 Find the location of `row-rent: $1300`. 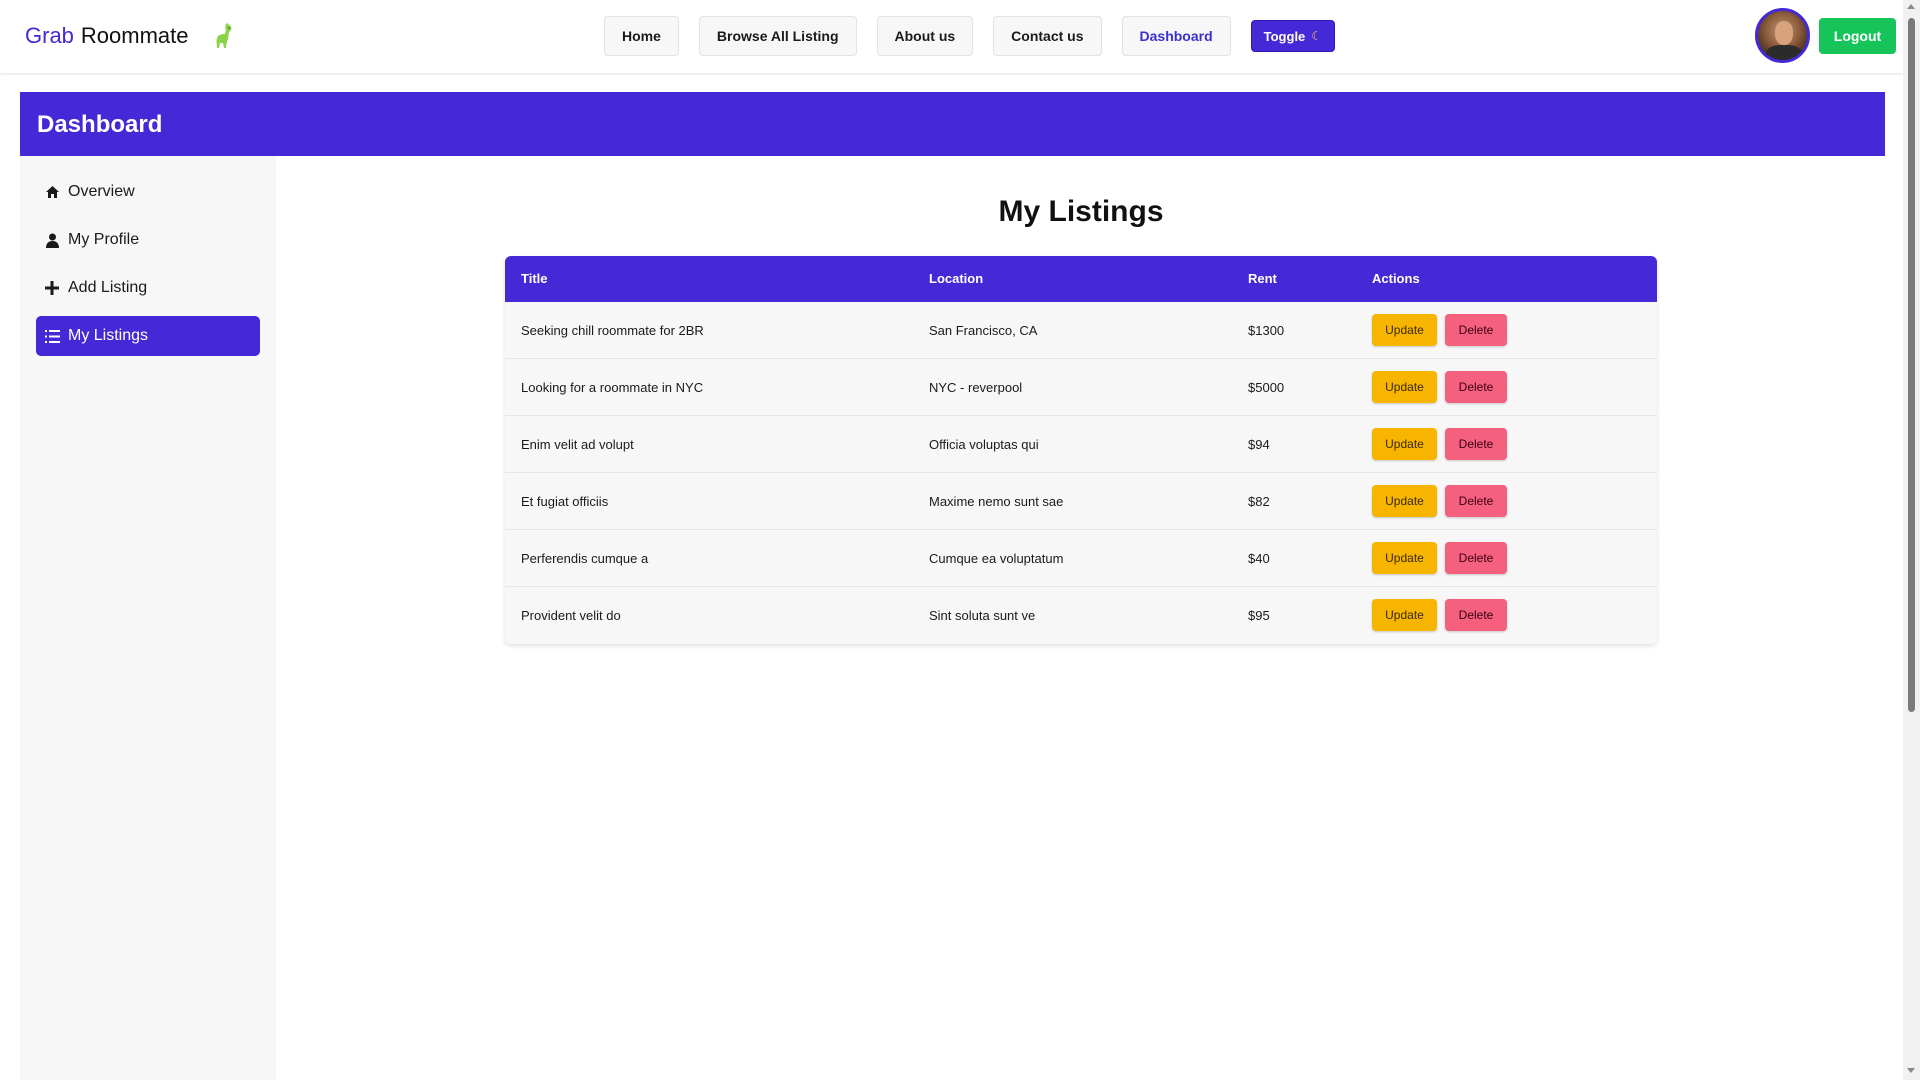

row-rent: $1300 is located at coordinates (1266, 330).